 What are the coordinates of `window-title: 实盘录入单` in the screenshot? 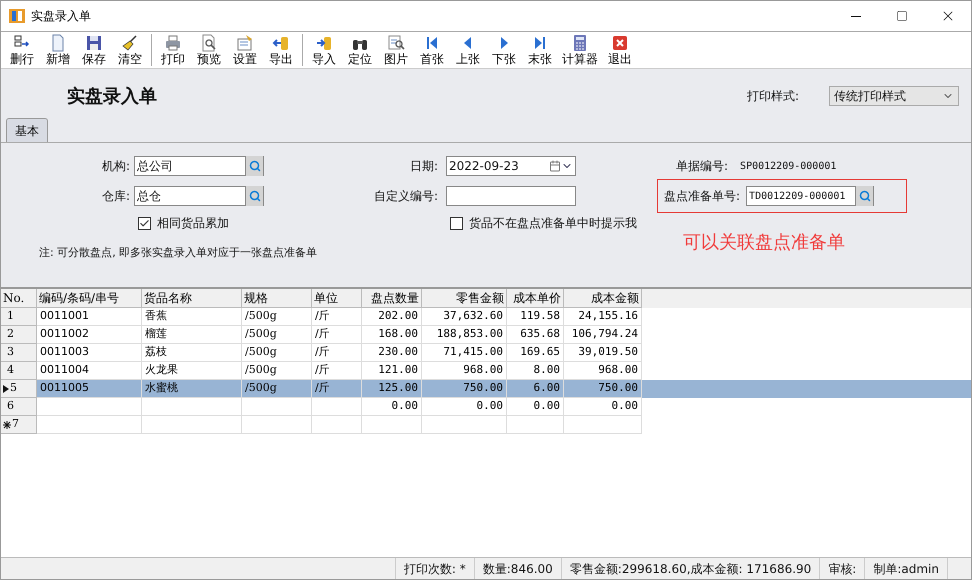 It's located at (61, 16).